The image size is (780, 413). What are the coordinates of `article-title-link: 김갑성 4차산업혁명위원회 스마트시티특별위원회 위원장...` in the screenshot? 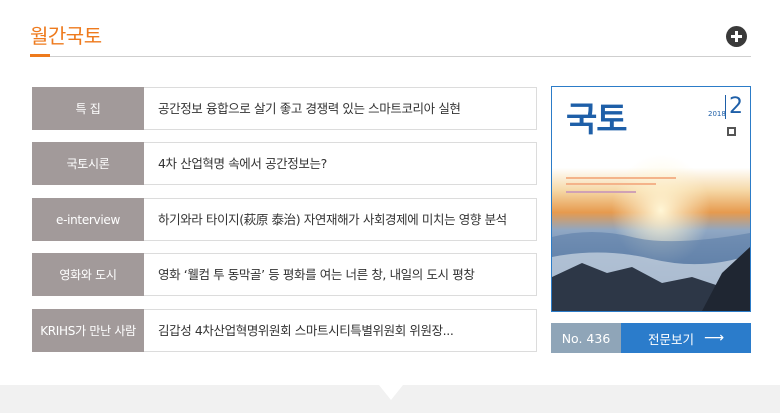 It's located at (306, 330).